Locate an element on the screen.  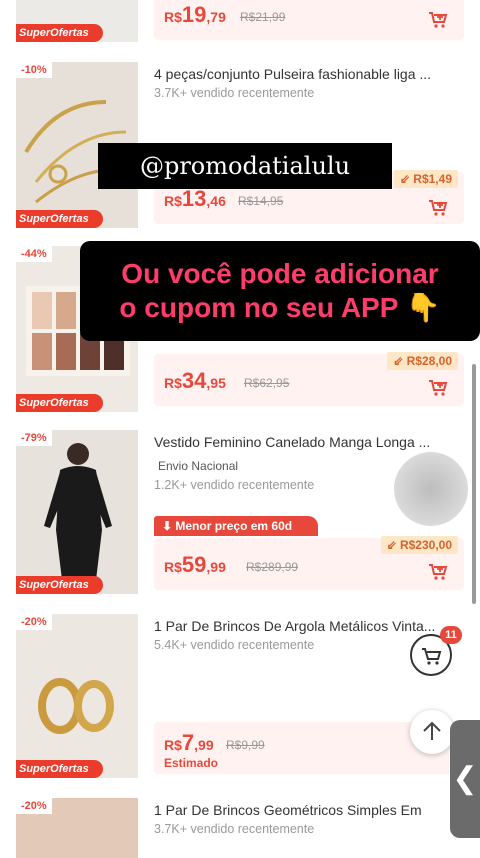
side-panel-toggle: ❮ is located at coordinates (465, 779).